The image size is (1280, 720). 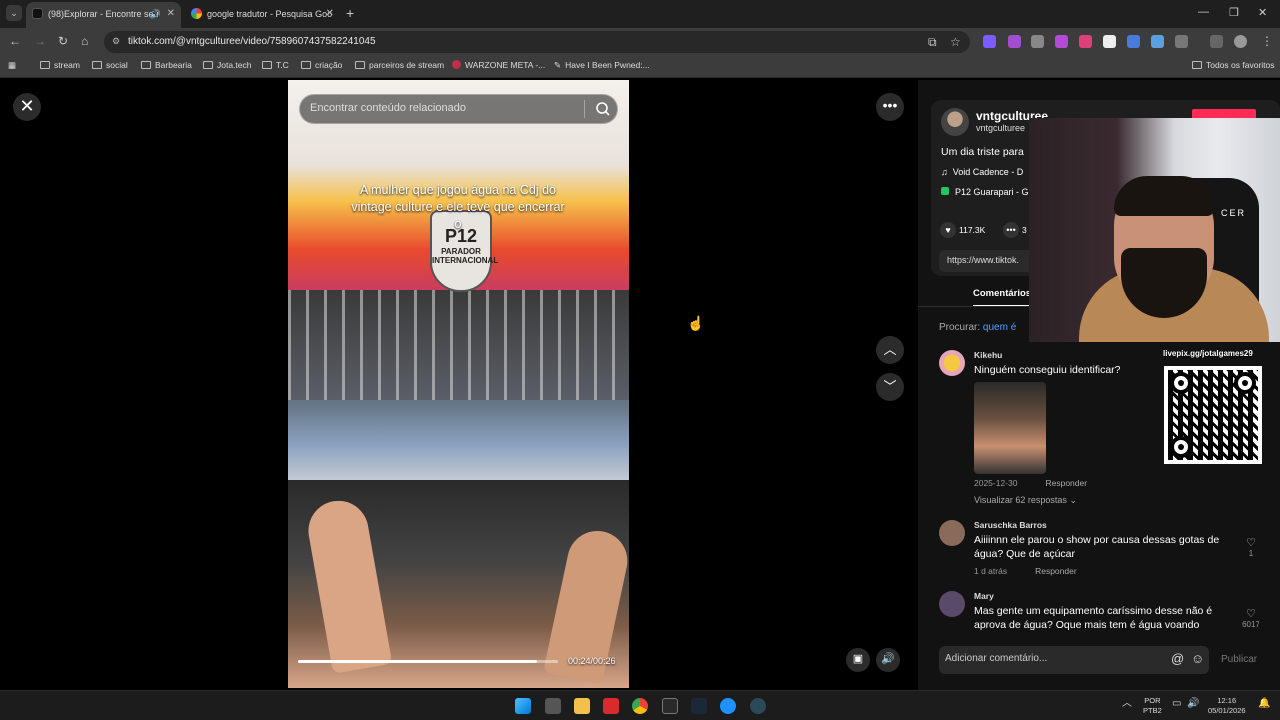 I want to click on view-replies-link: Visualizar 62 respostas ⌄, so click(x=1025, y=500).